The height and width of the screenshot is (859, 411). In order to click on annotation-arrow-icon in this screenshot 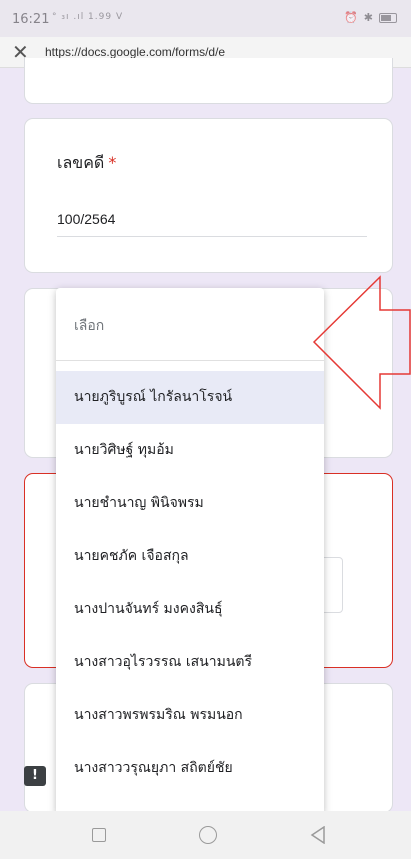, I will do `click(361, 342)`.